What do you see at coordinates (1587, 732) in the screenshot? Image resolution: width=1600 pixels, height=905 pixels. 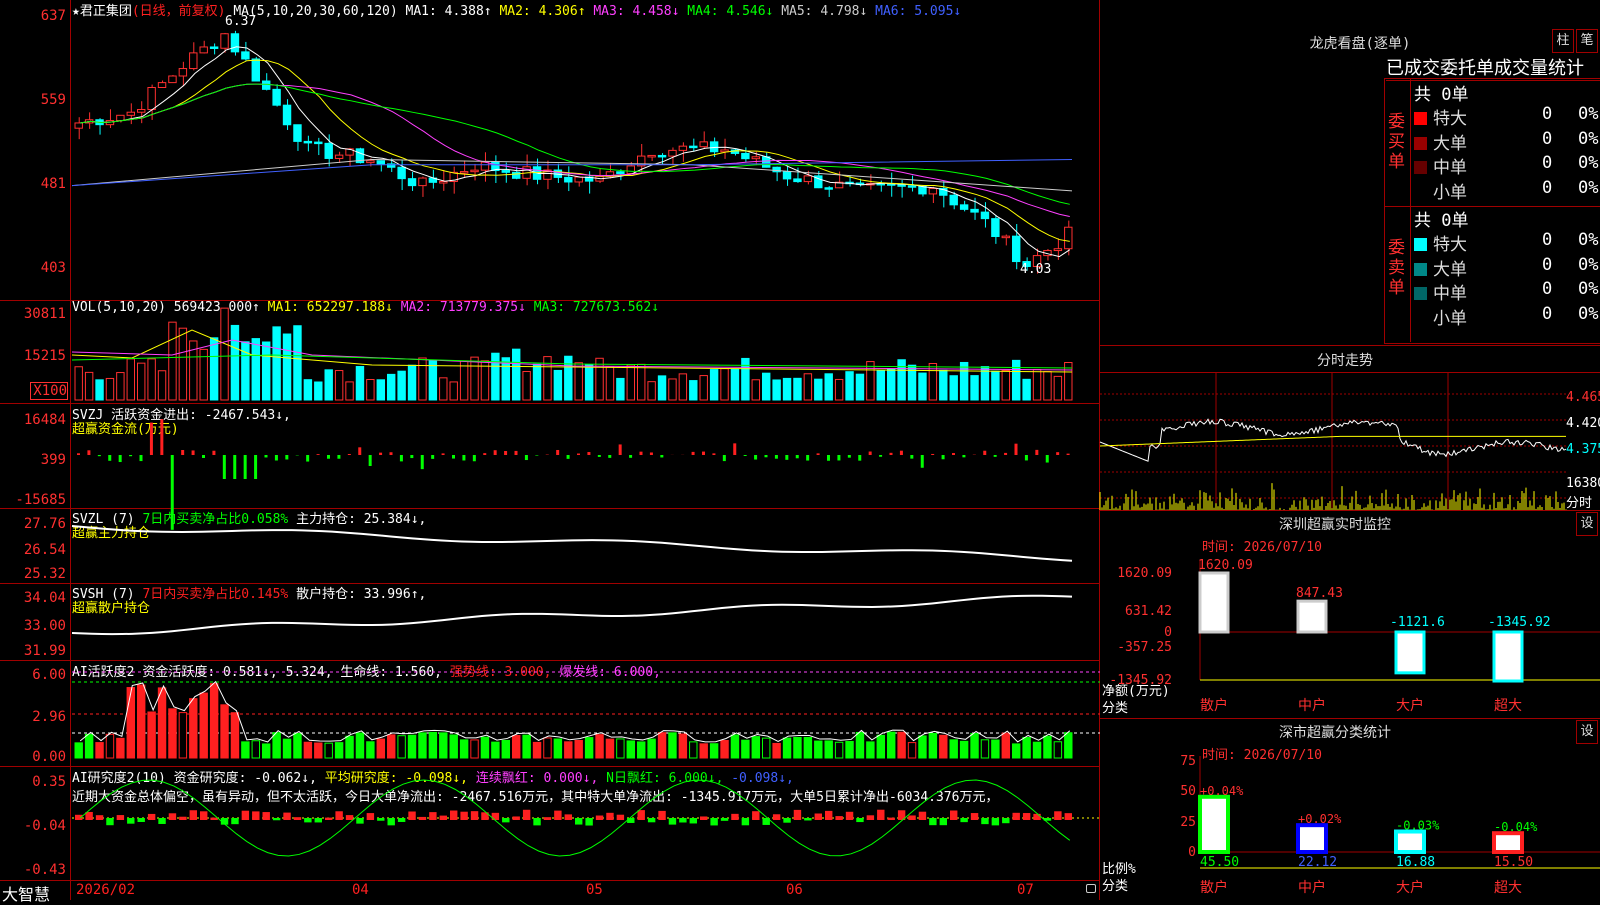 I see `class-settings-button: 设` at bounding box center [1587, 732].